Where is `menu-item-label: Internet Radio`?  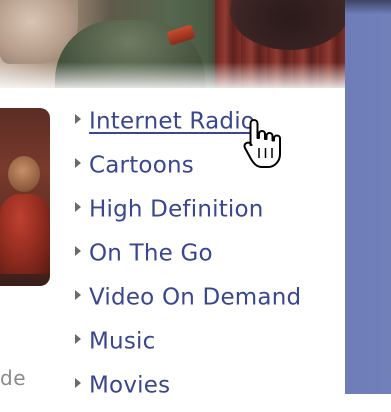 menu-item-label: Internet Radio is located at coordinates (172, 122).